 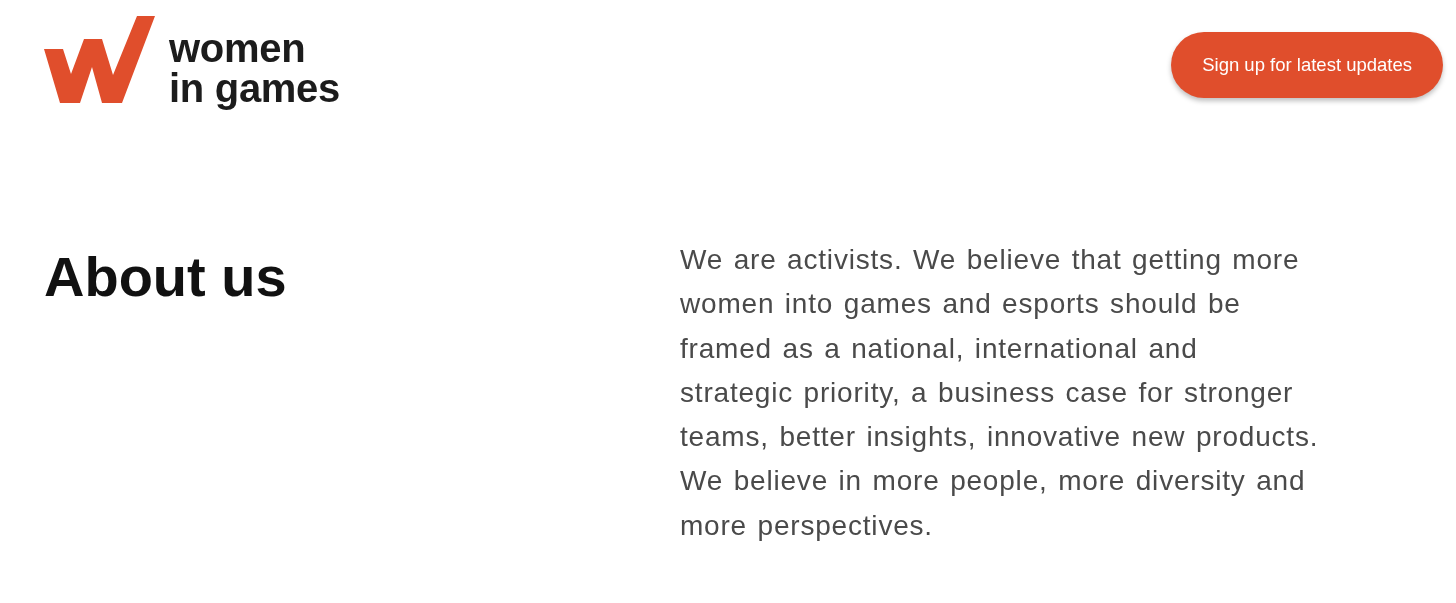 I want to click on about-heading: About us, so click(x=165, y=277).